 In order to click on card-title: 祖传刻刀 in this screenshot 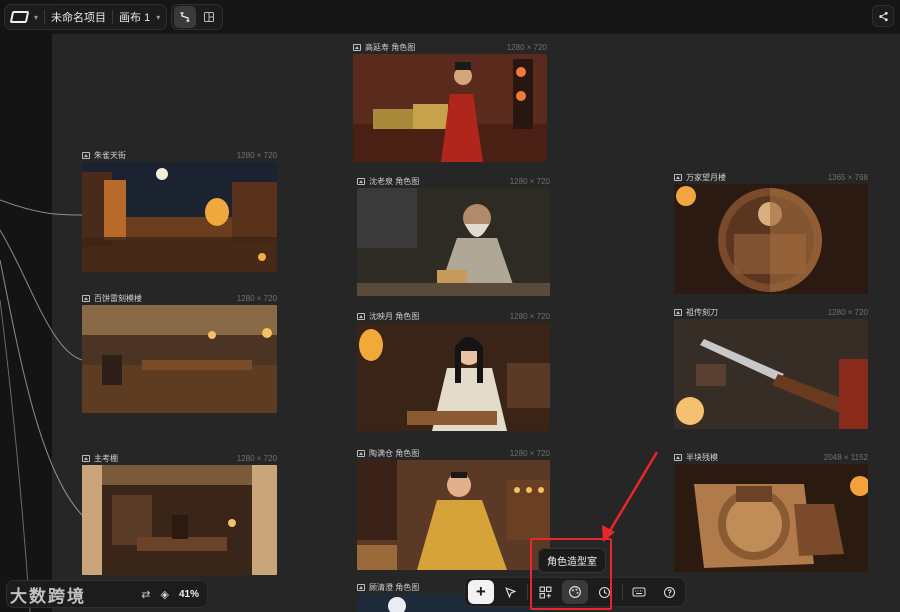, I will do `click(702, 312)`.